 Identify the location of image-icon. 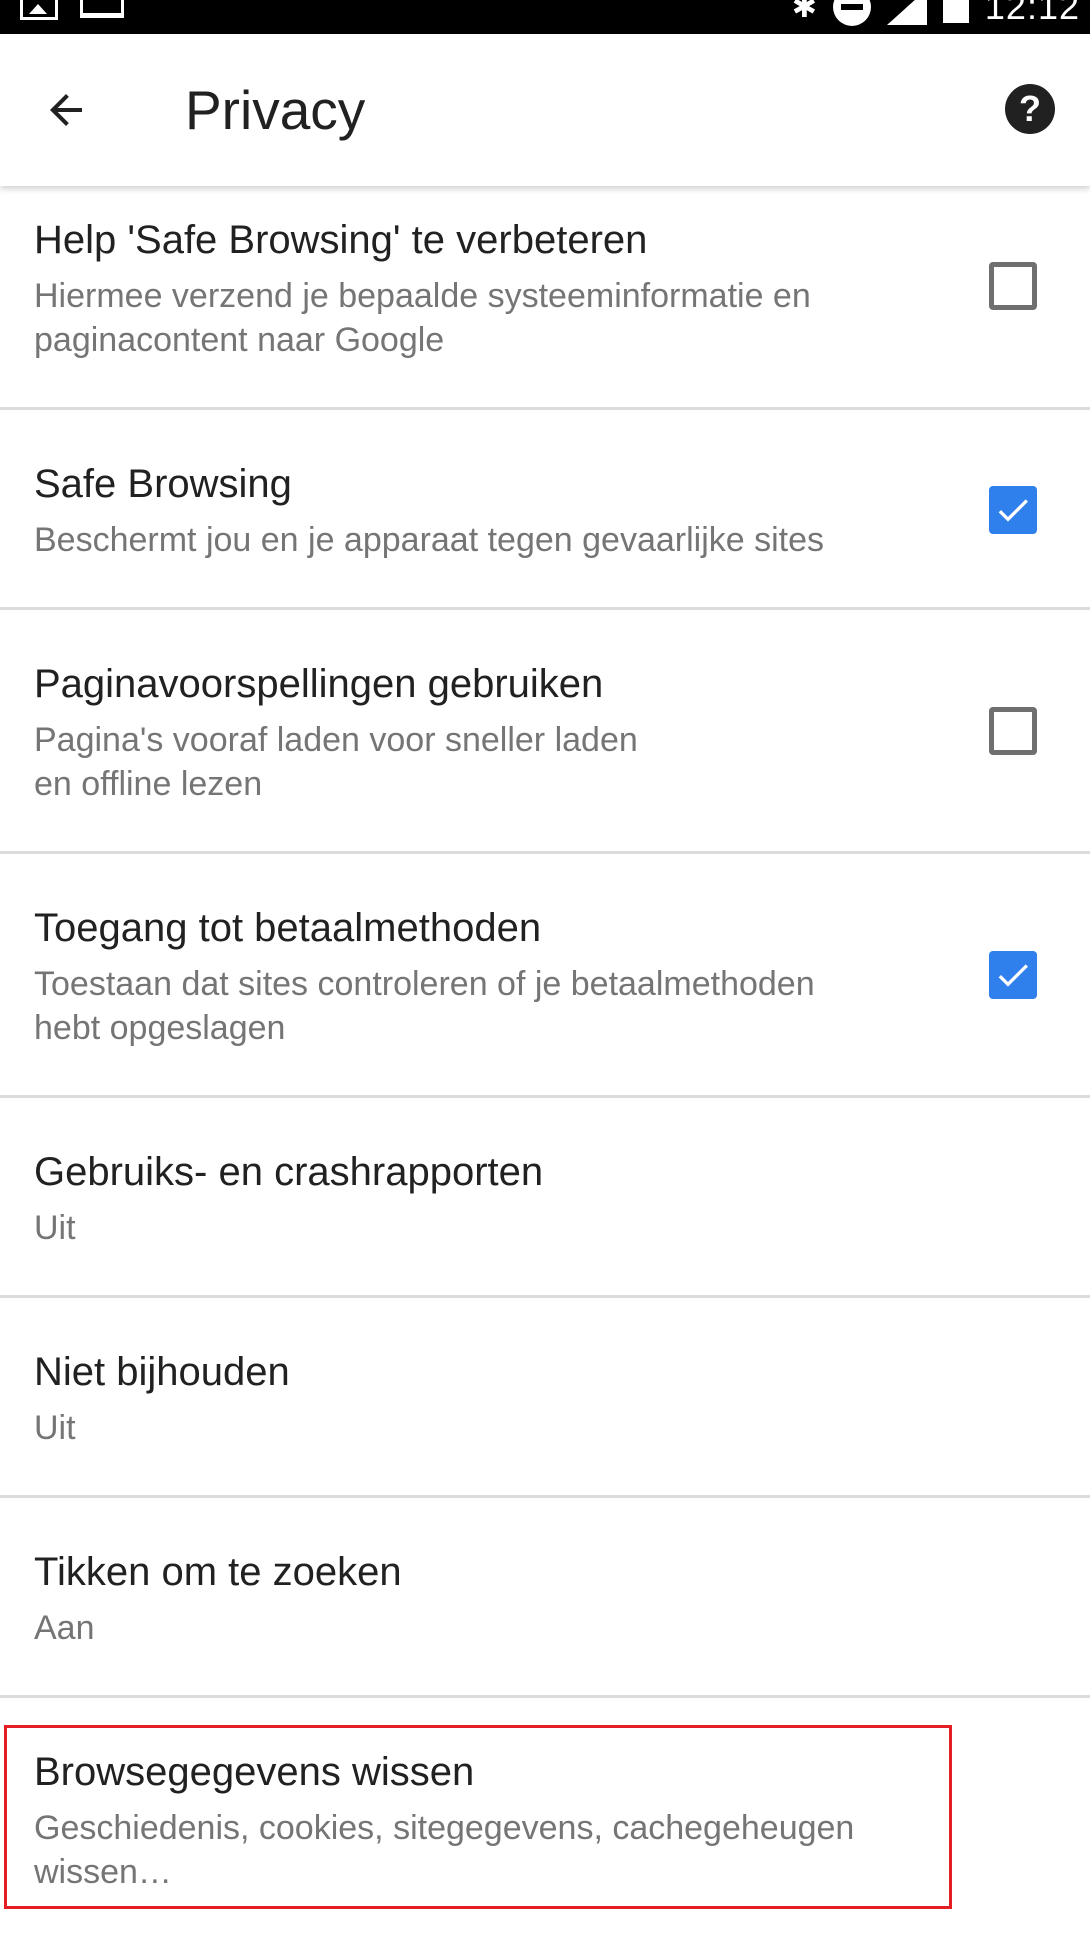
(39, 10).